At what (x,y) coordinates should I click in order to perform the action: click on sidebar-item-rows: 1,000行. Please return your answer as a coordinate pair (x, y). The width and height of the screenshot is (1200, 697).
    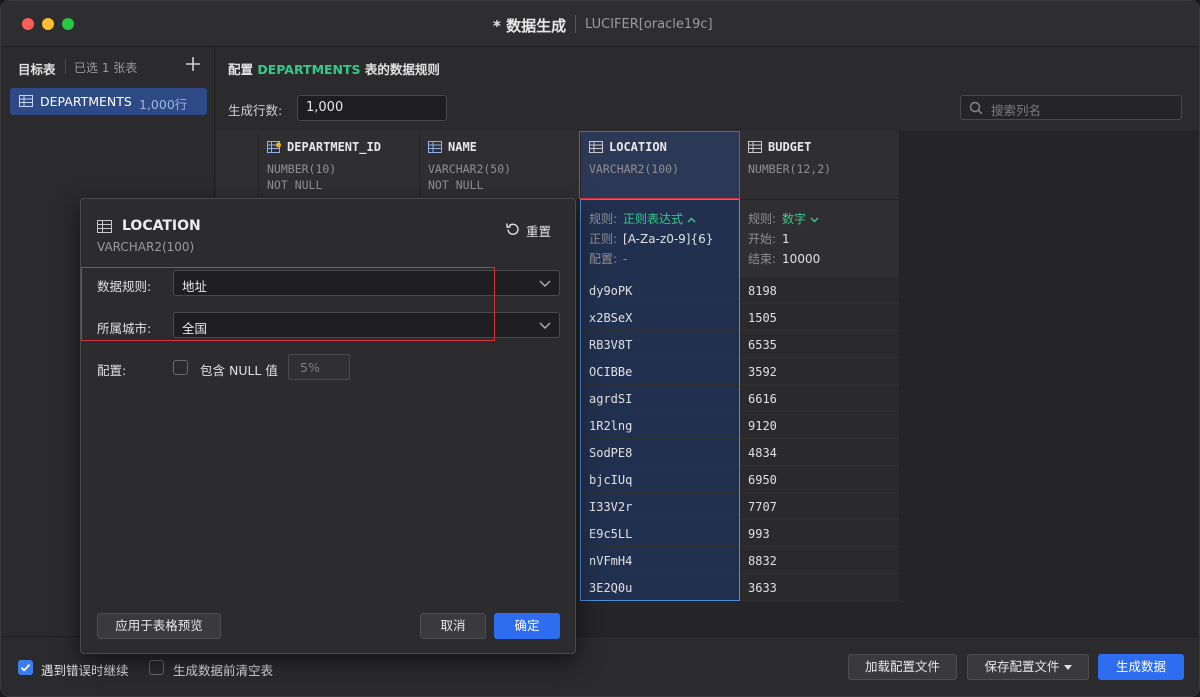
    Looking at the image, I should click on (163, 104).